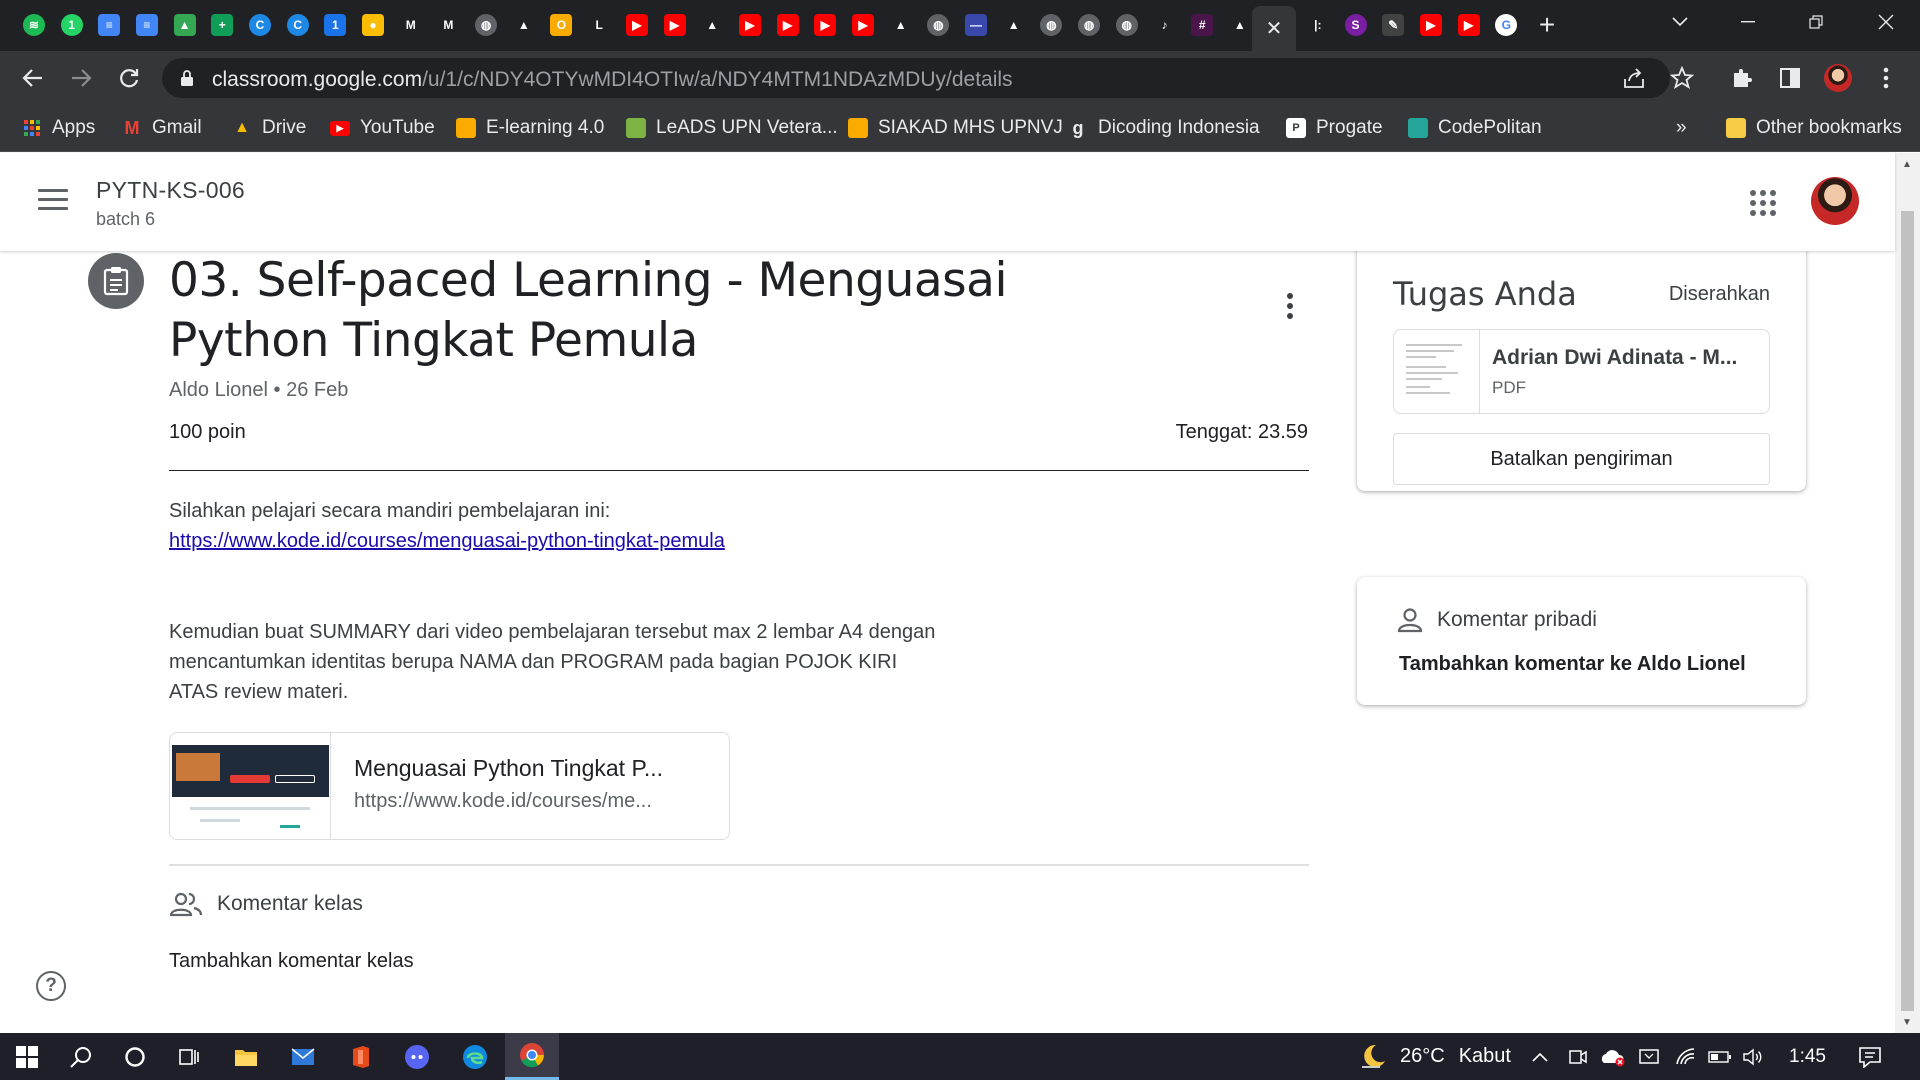 The width and height of the screenshot is (1920, 1080). Describe the element at coordinates (1547, 25) in the screenshot. I see `new-tab-button: +` at that location.